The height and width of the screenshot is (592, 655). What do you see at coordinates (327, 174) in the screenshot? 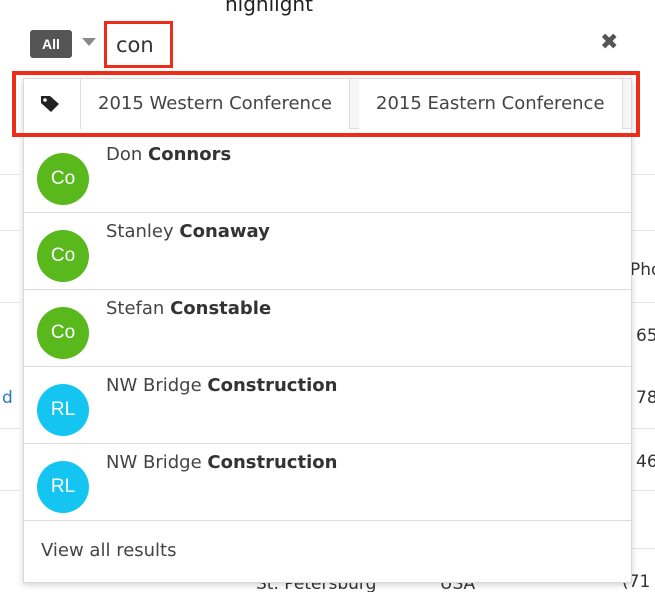
I see `search-result-item: Co Don Connors` at bounding box center [327, 174].